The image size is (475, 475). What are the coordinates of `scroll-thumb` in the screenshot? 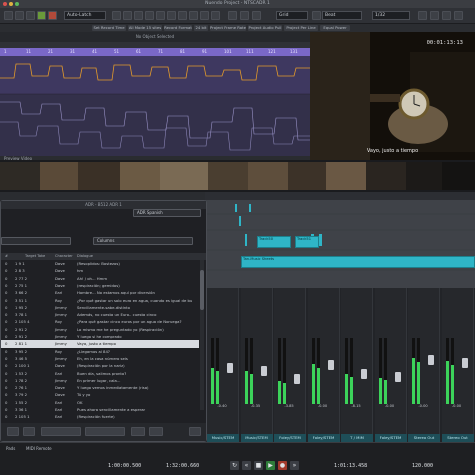 It's located at (202, 290).